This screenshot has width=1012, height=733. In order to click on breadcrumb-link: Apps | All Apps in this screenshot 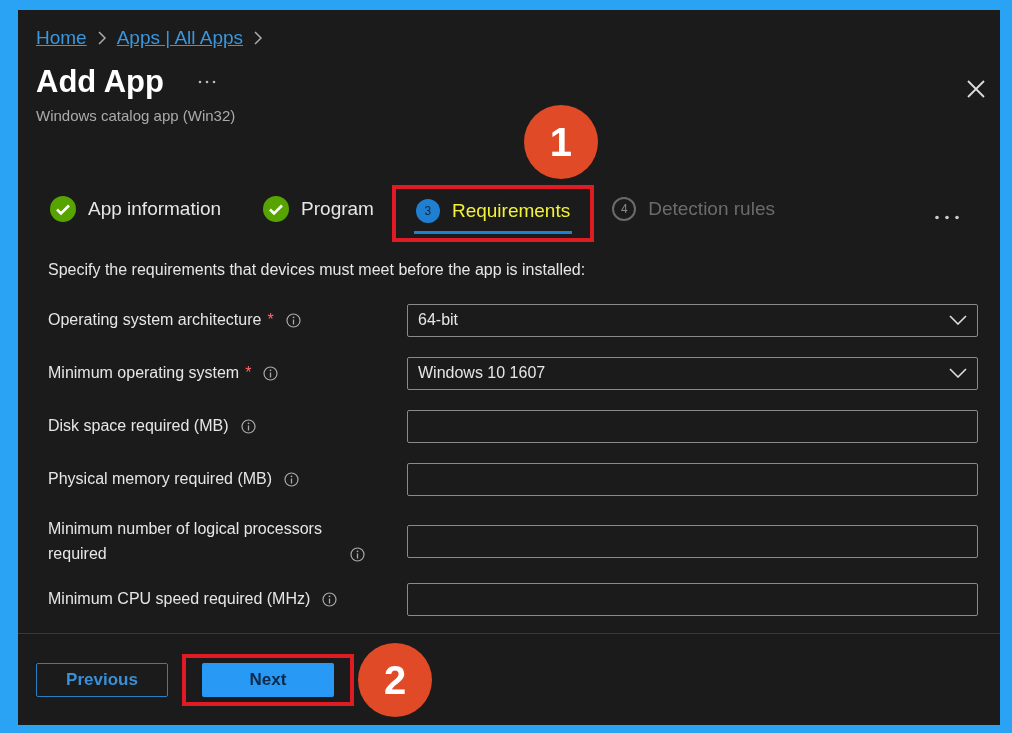, I will do `click(180, 38)`.